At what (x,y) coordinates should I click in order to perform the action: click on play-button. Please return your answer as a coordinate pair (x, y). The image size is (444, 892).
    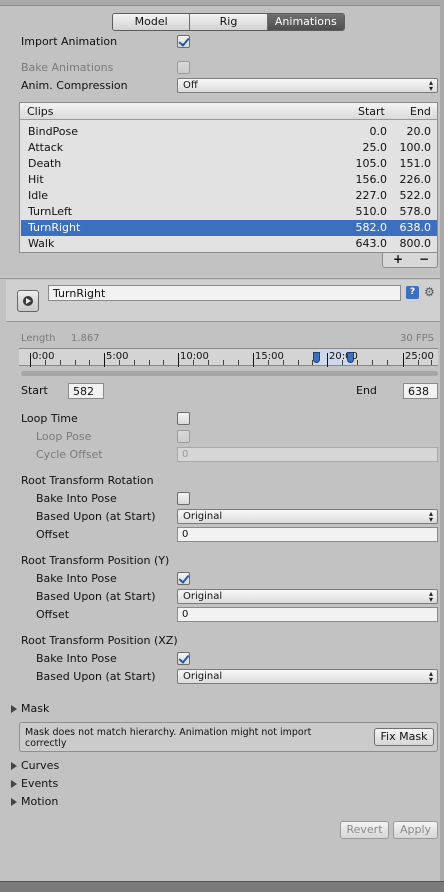
    Looking at the image, I should click on (28, 301).